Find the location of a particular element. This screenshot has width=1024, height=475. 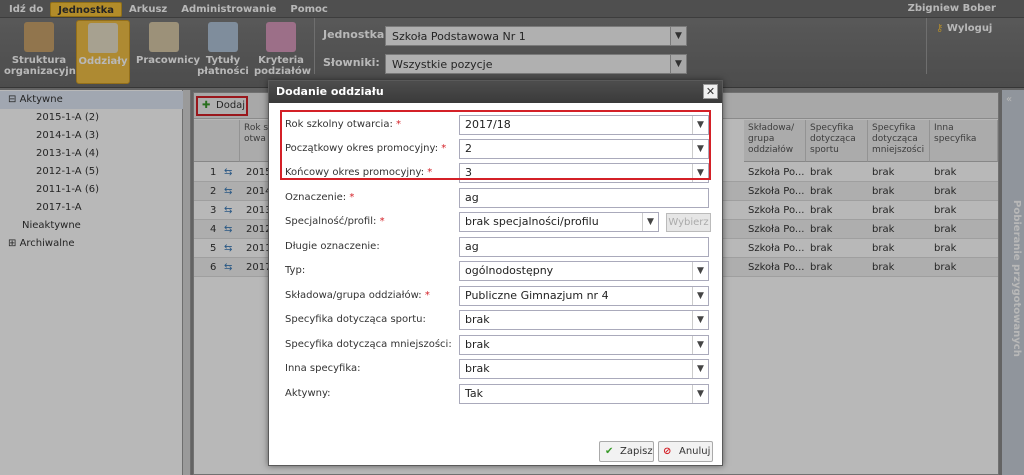

field-label: Rok szkolny otwarcia: * is located at coordinates (343, 124).